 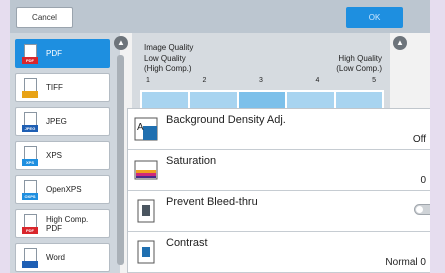 I want to click on pdf-icon: PDF, so click(x=31, y=53).